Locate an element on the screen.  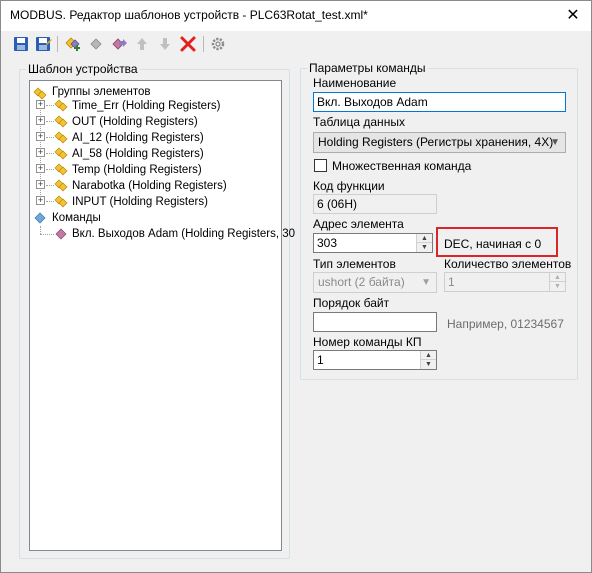
tree-group-item: INPUT (Holding Registers) is located at coordinates (140, 202).